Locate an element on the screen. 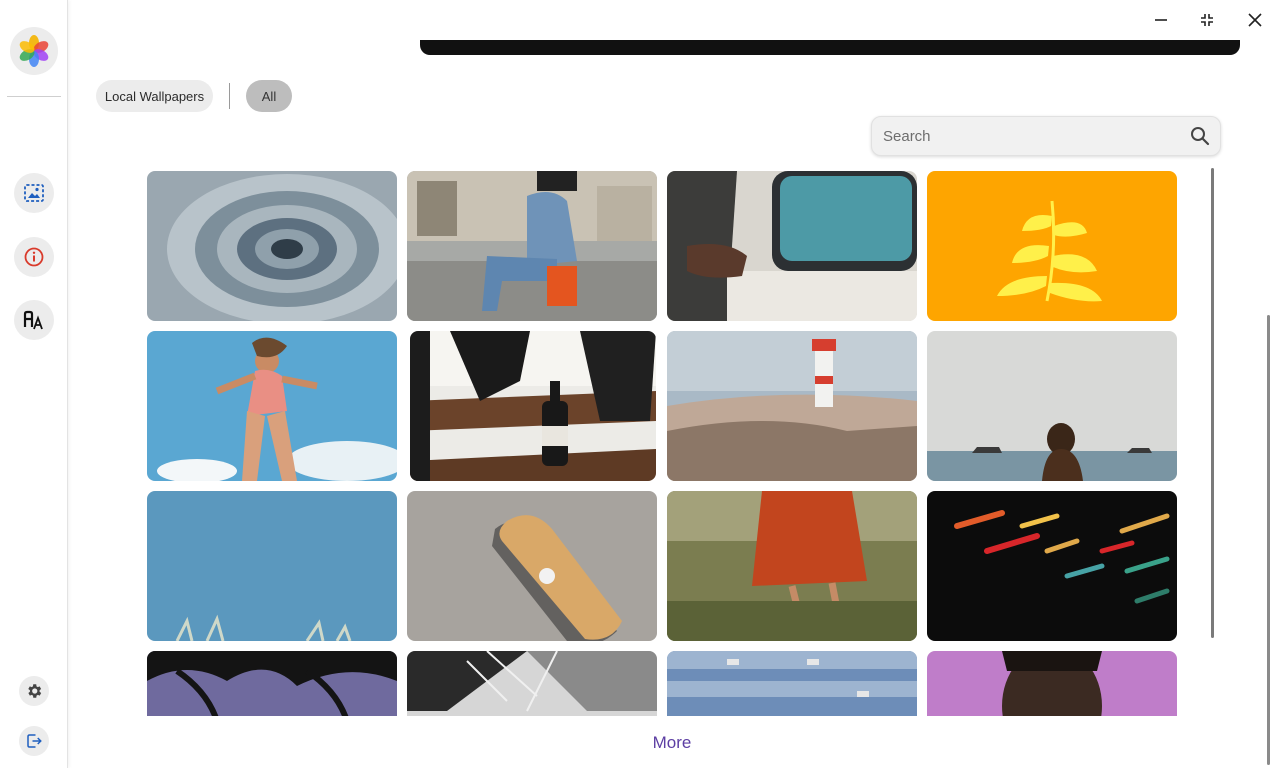 This screenshot has height=768, width=1280. banner-preview is located at coordinates (830, 47).